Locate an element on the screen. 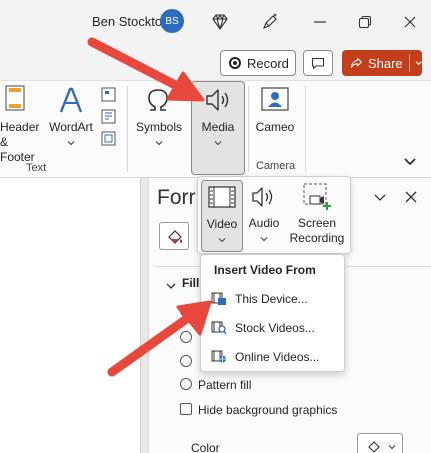 The height and width of the screenshot is (453, 431). share-icon is located at coordinates (356, 62).